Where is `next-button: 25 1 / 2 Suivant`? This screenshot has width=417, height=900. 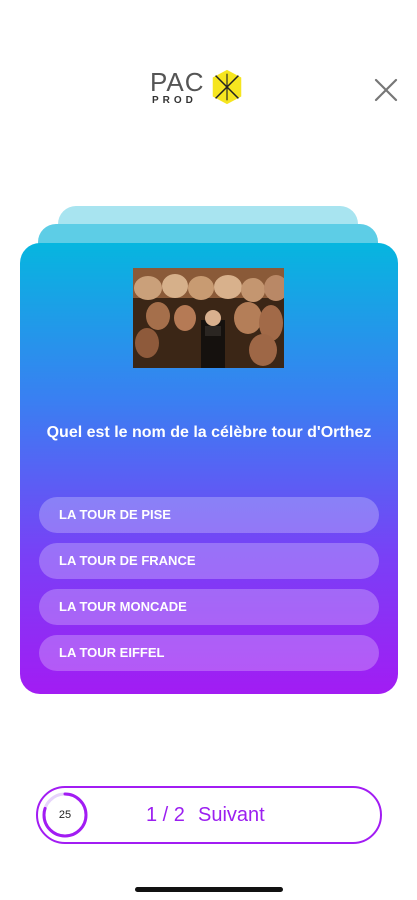
next-button: 25 1 / 2 Suivant is located at coordinates (209, 815).